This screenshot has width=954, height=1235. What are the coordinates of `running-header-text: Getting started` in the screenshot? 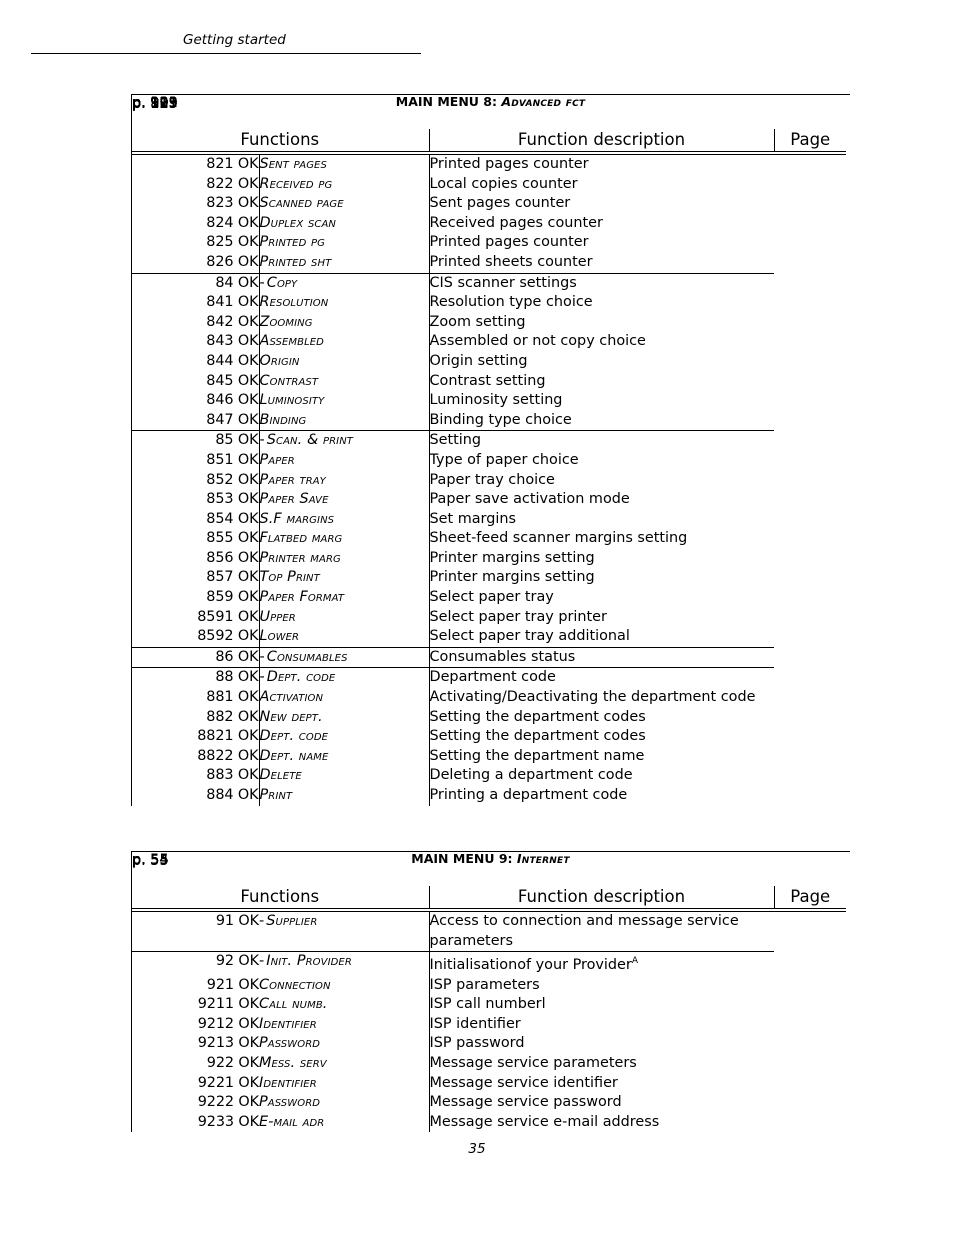 It's located at (234, 40).